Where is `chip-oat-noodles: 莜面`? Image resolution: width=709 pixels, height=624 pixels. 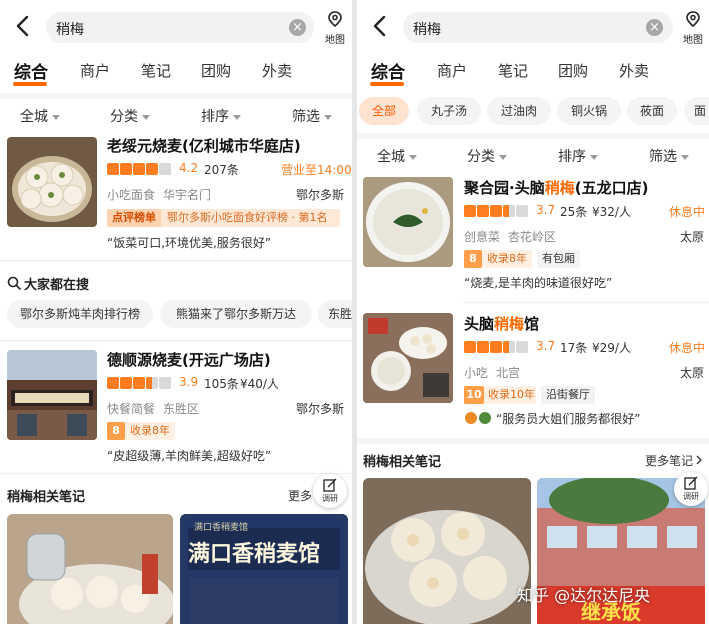 chip-oat-noodles: 莜面 is located at coordinates (652, 111).